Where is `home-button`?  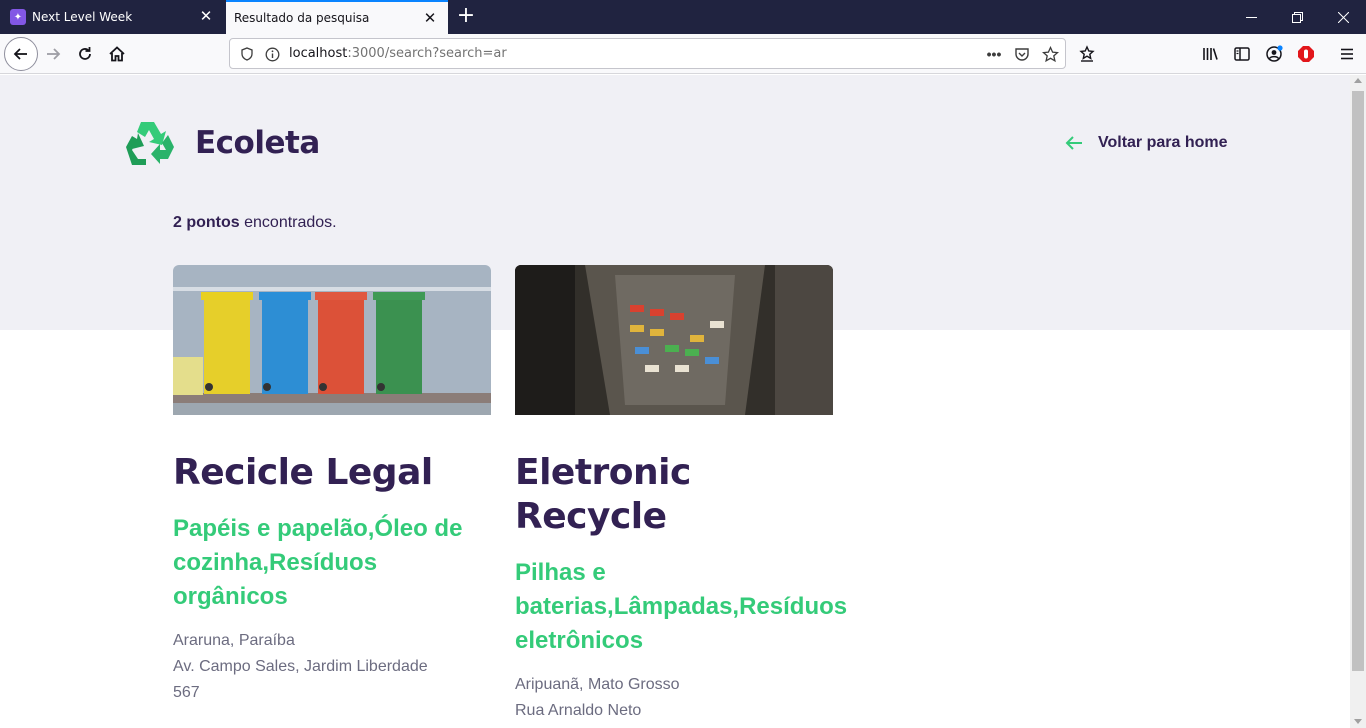
home-button is located at coordinates (117, 54).